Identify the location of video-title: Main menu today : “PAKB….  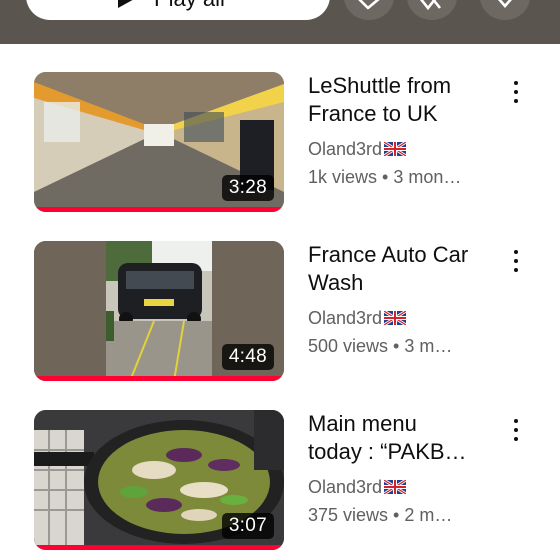
(408, 438).